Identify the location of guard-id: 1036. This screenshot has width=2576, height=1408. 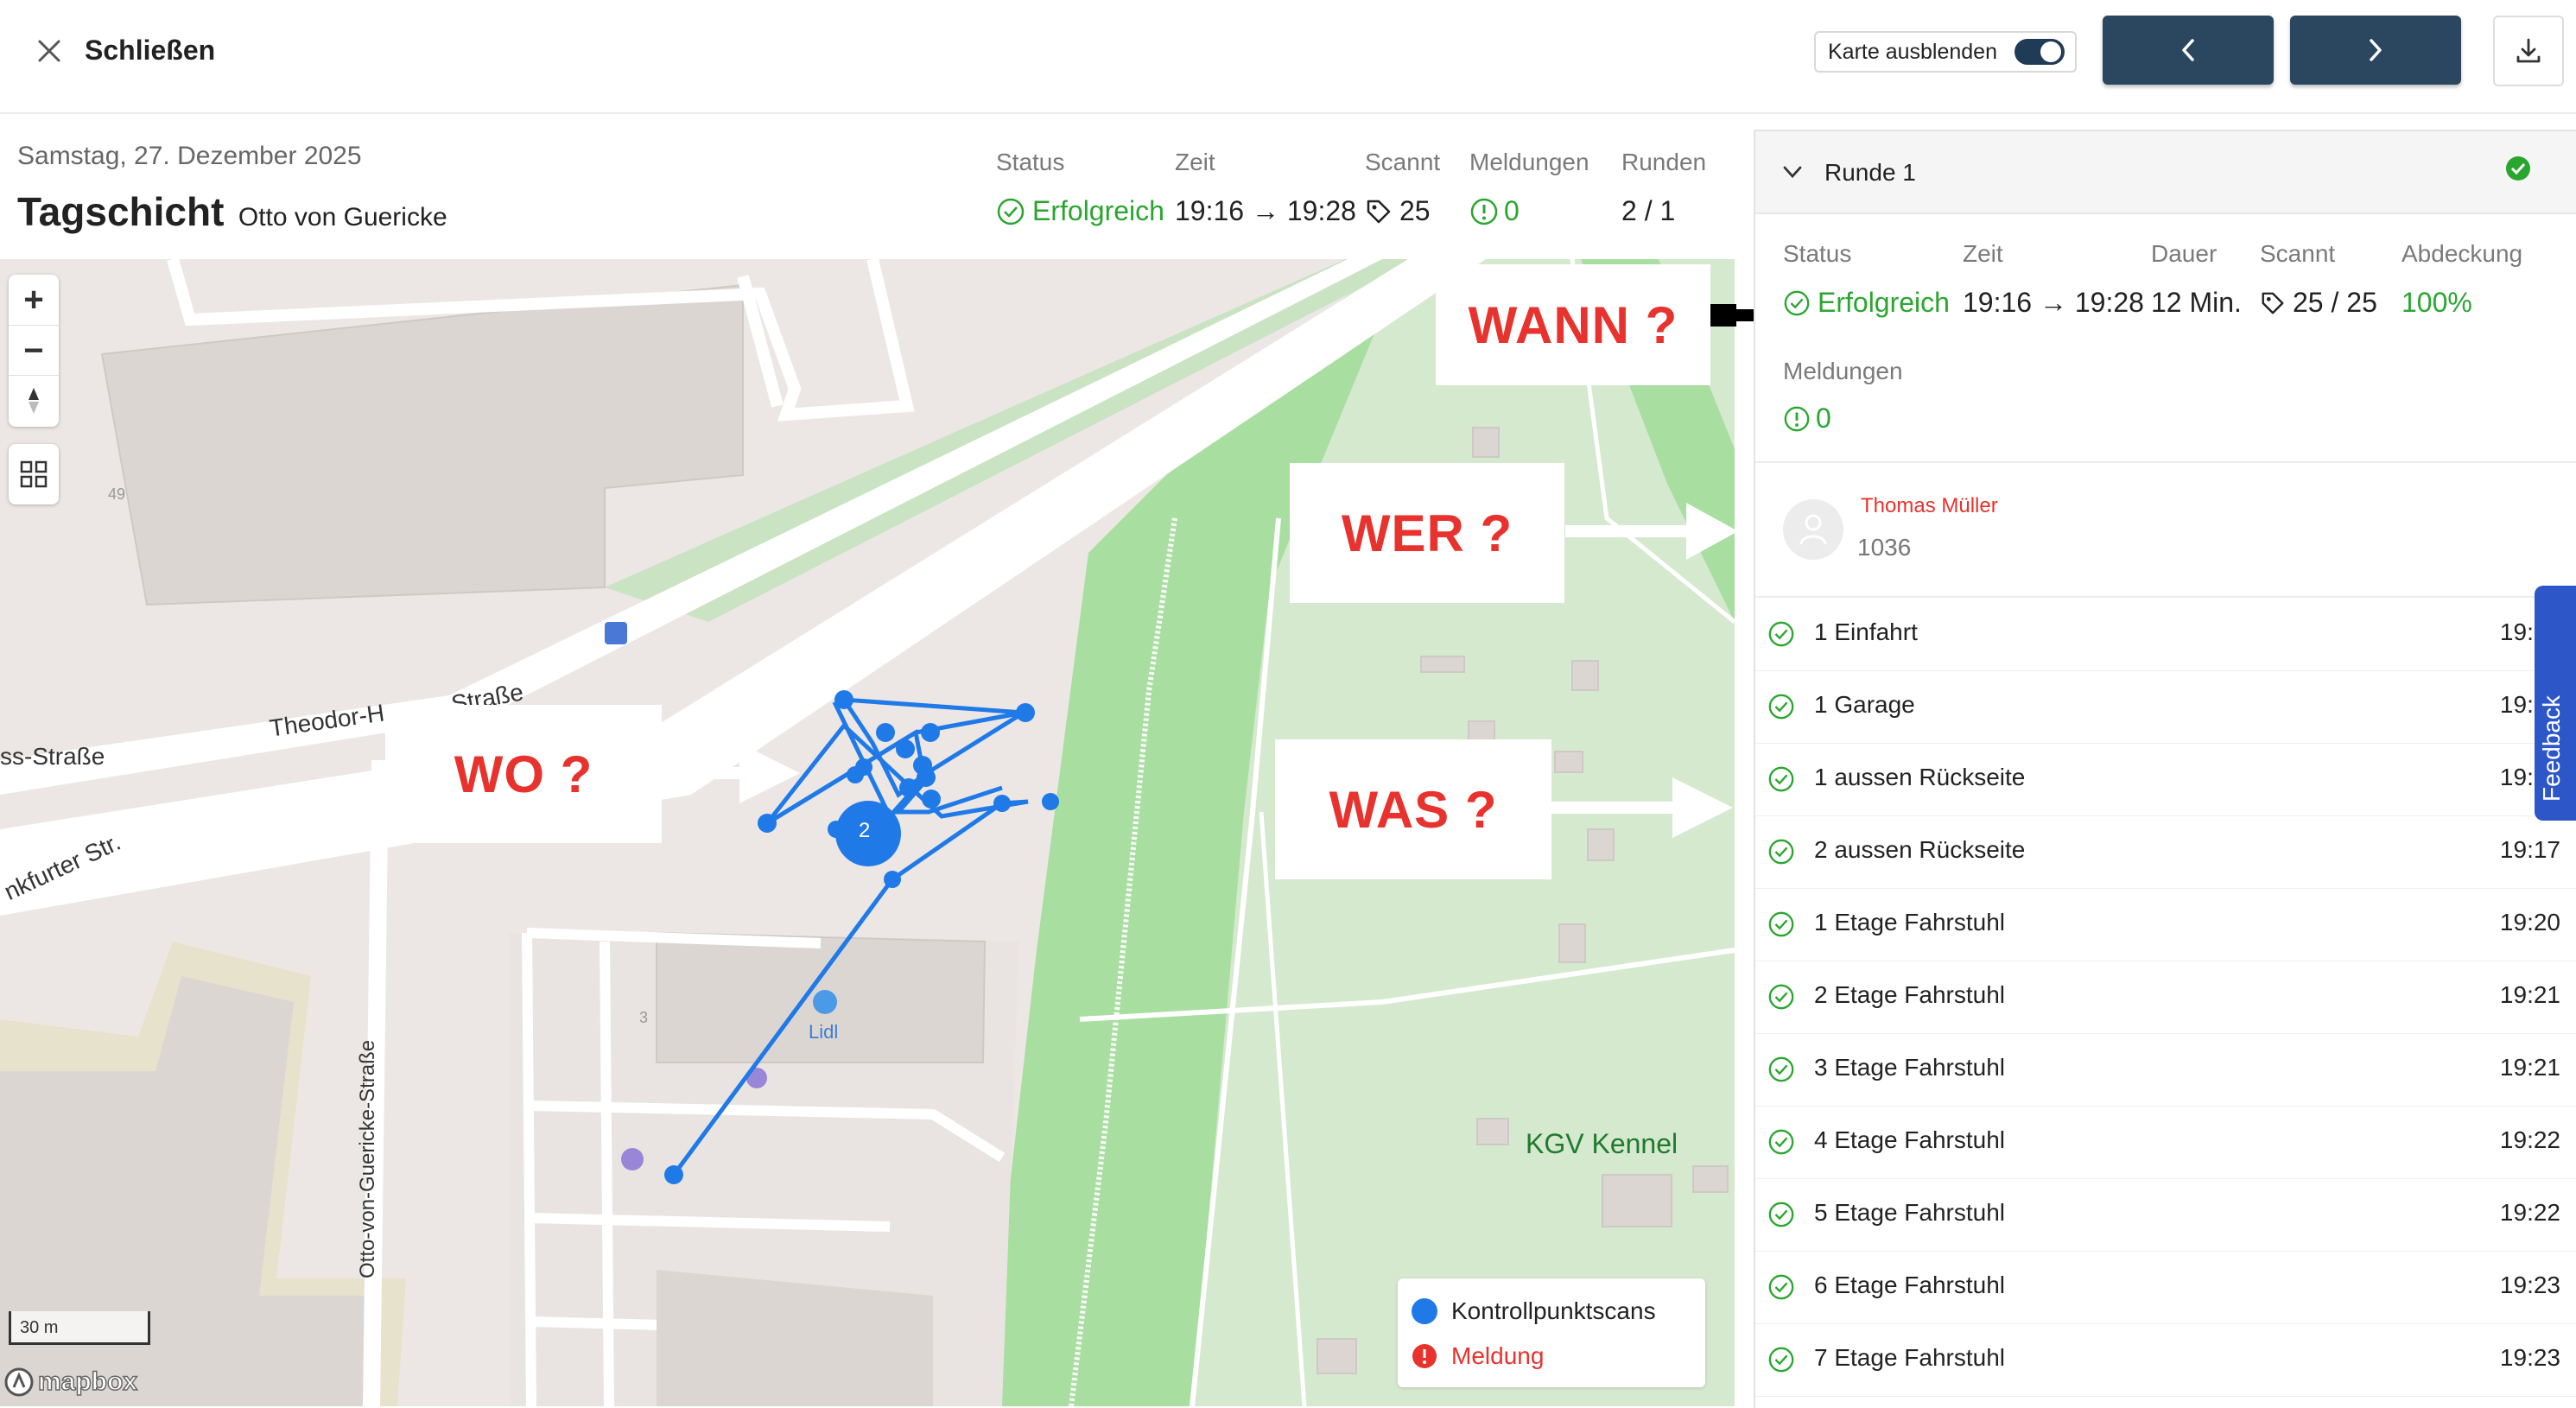
(1884, 547).